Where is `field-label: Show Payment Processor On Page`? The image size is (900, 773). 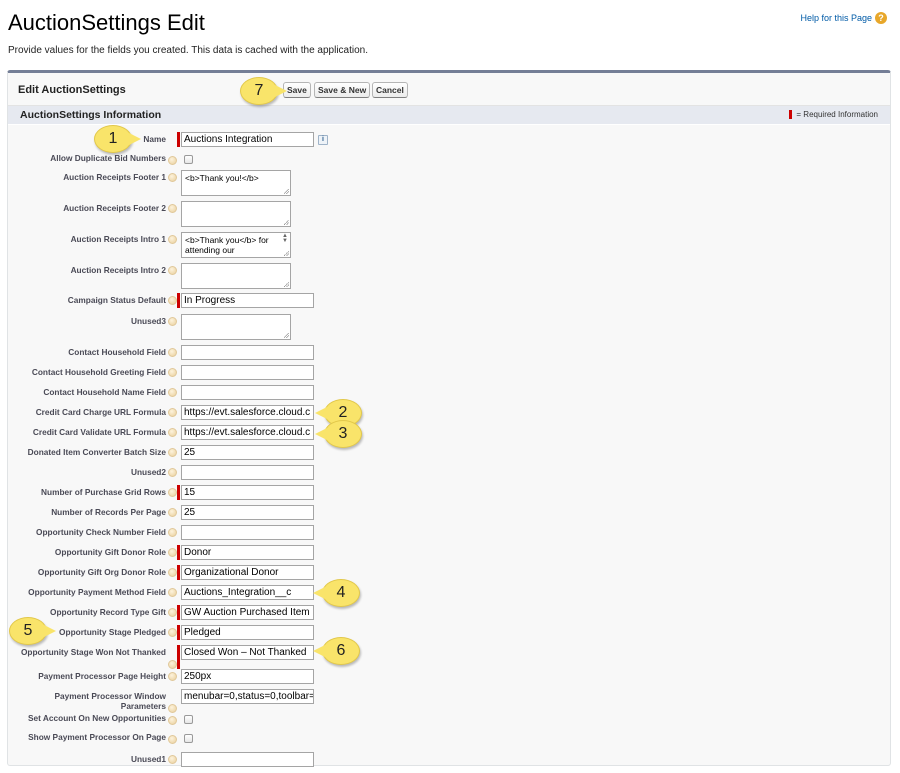 field-label: Show Payment Processor On Page is located at coordinates (97, 737).